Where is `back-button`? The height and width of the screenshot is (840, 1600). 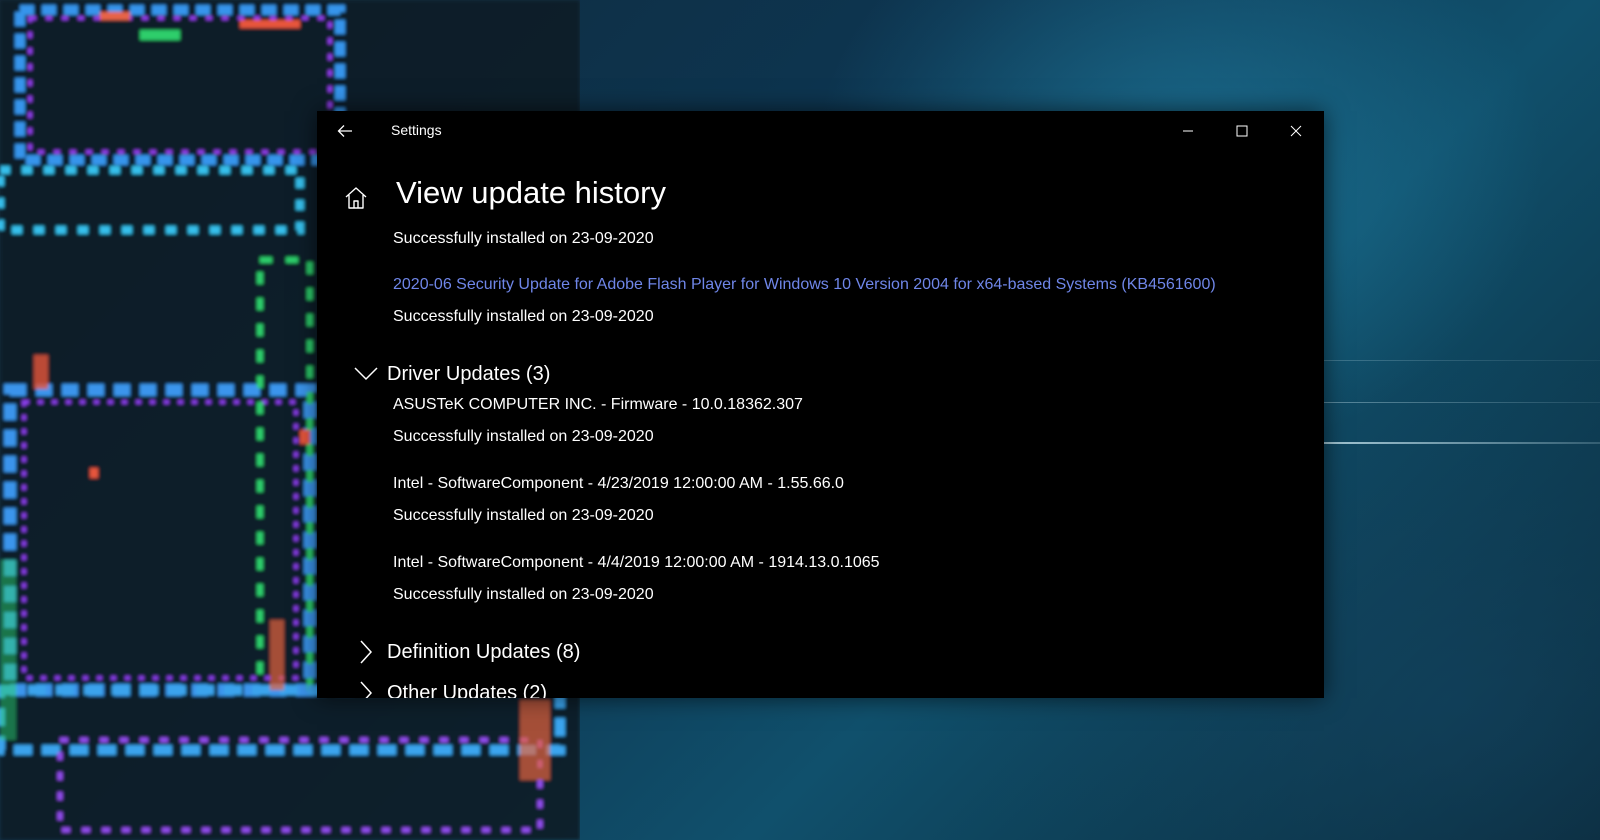
back-button is located at coordinates (345, 131).